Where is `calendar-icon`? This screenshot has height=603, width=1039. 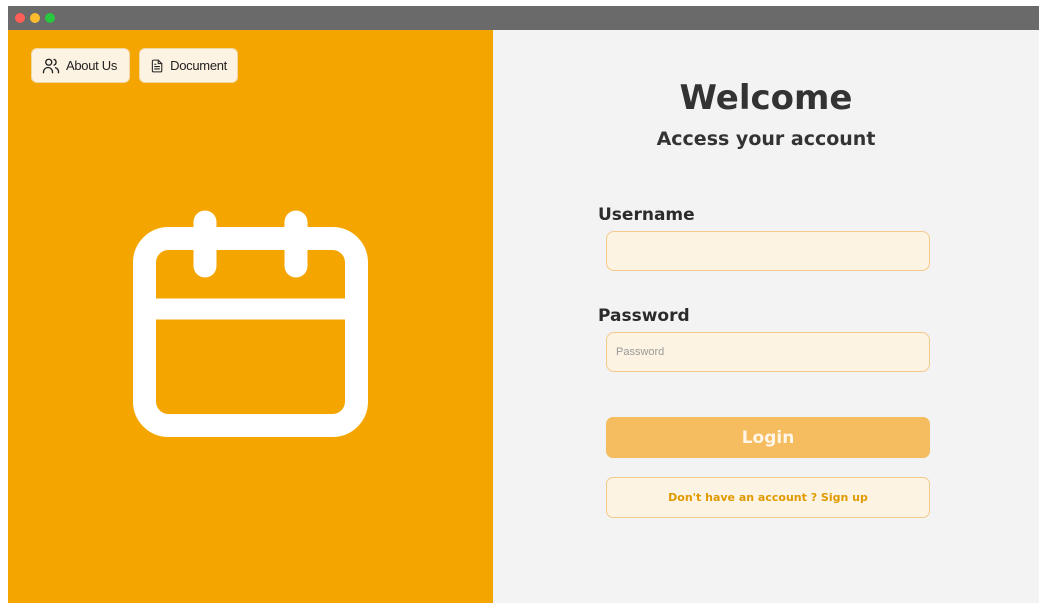 calendar-icon is located at coordinates (250, 323).